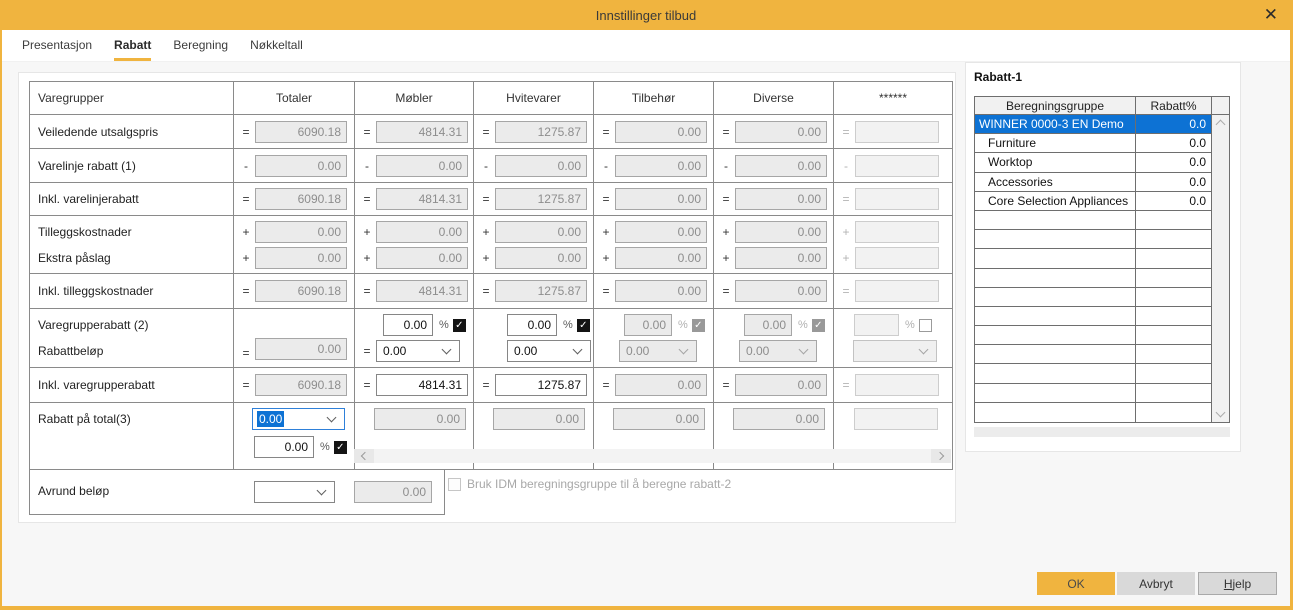 This screenshot has height=610, width=1293. Describe the element at coordinates (541, 385) in the screenshot. I see `field-inkl-varegrupperabatt-hvitevarer` at that location.